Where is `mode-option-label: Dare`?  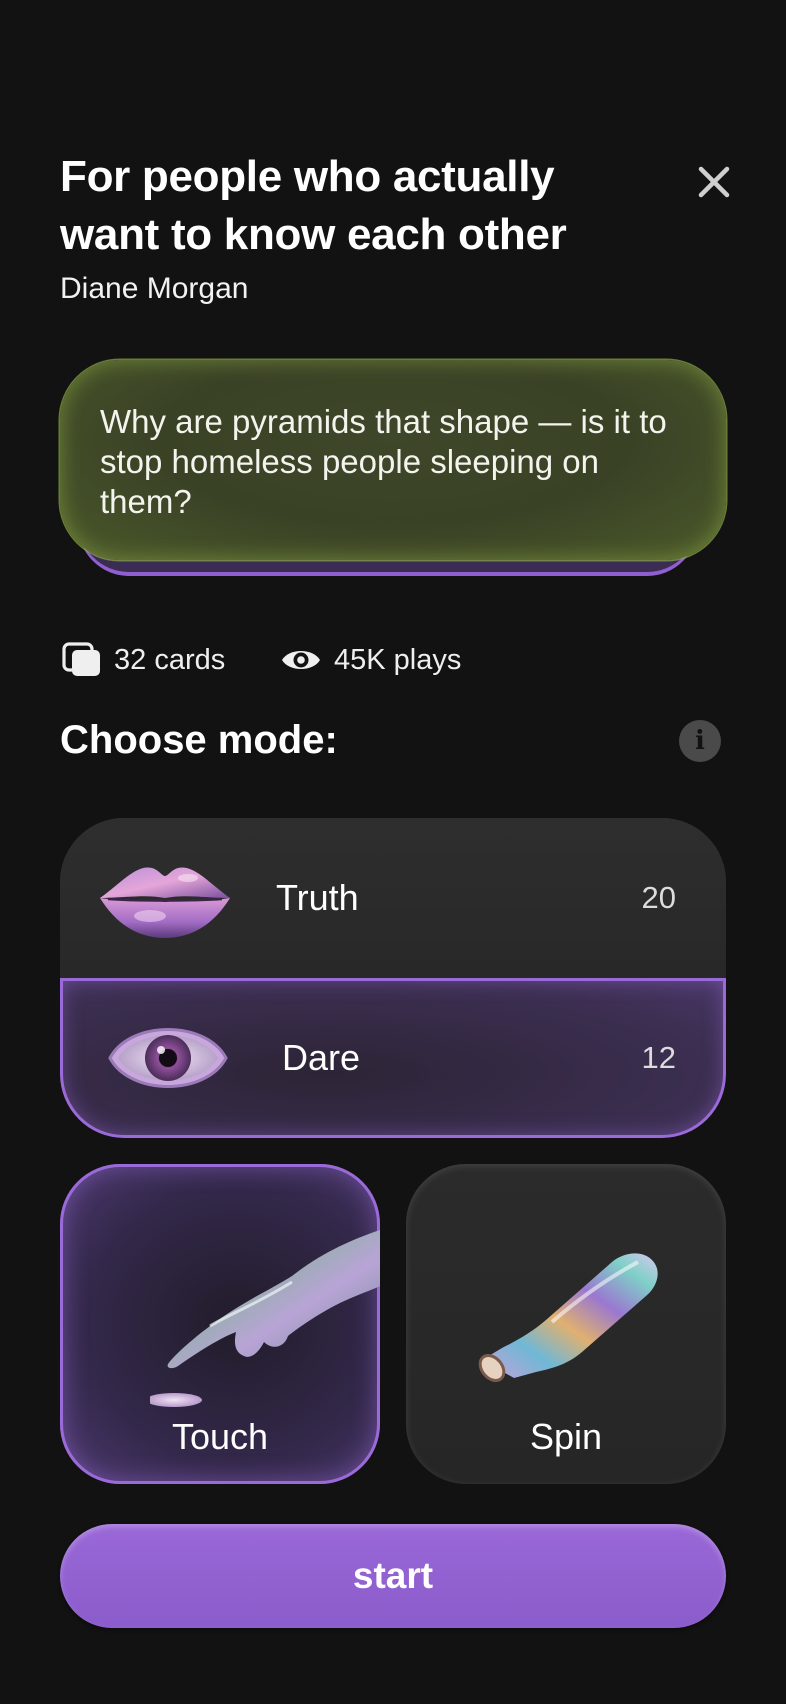 mode-option-label: Dare is located at coordinates (321, 1057).